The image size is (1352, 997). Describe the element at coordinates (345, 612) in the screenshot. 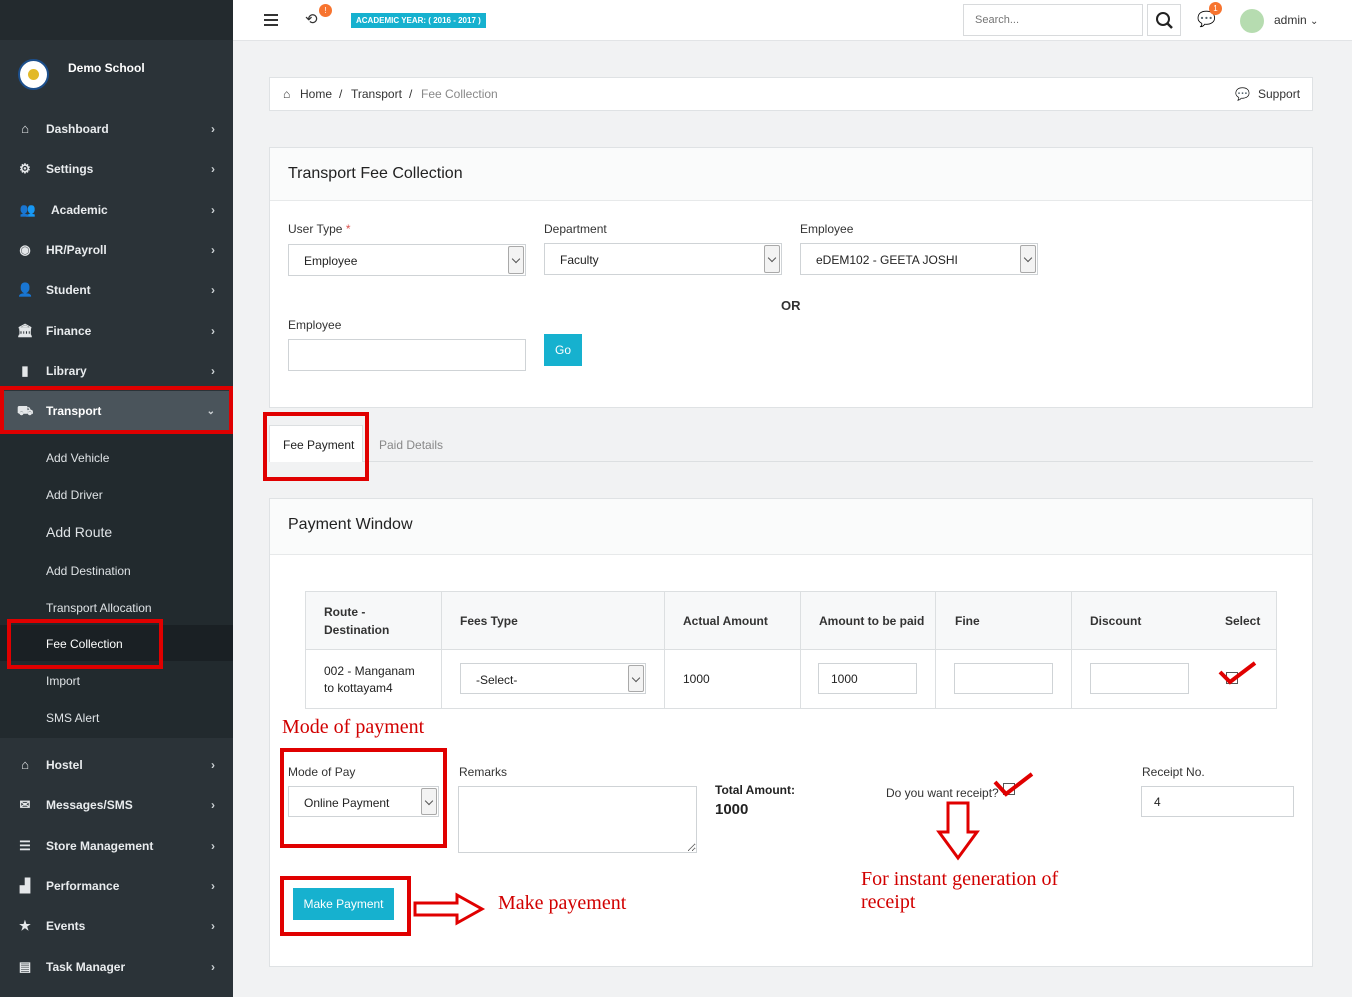

I see `col-route: Route -` at that location.